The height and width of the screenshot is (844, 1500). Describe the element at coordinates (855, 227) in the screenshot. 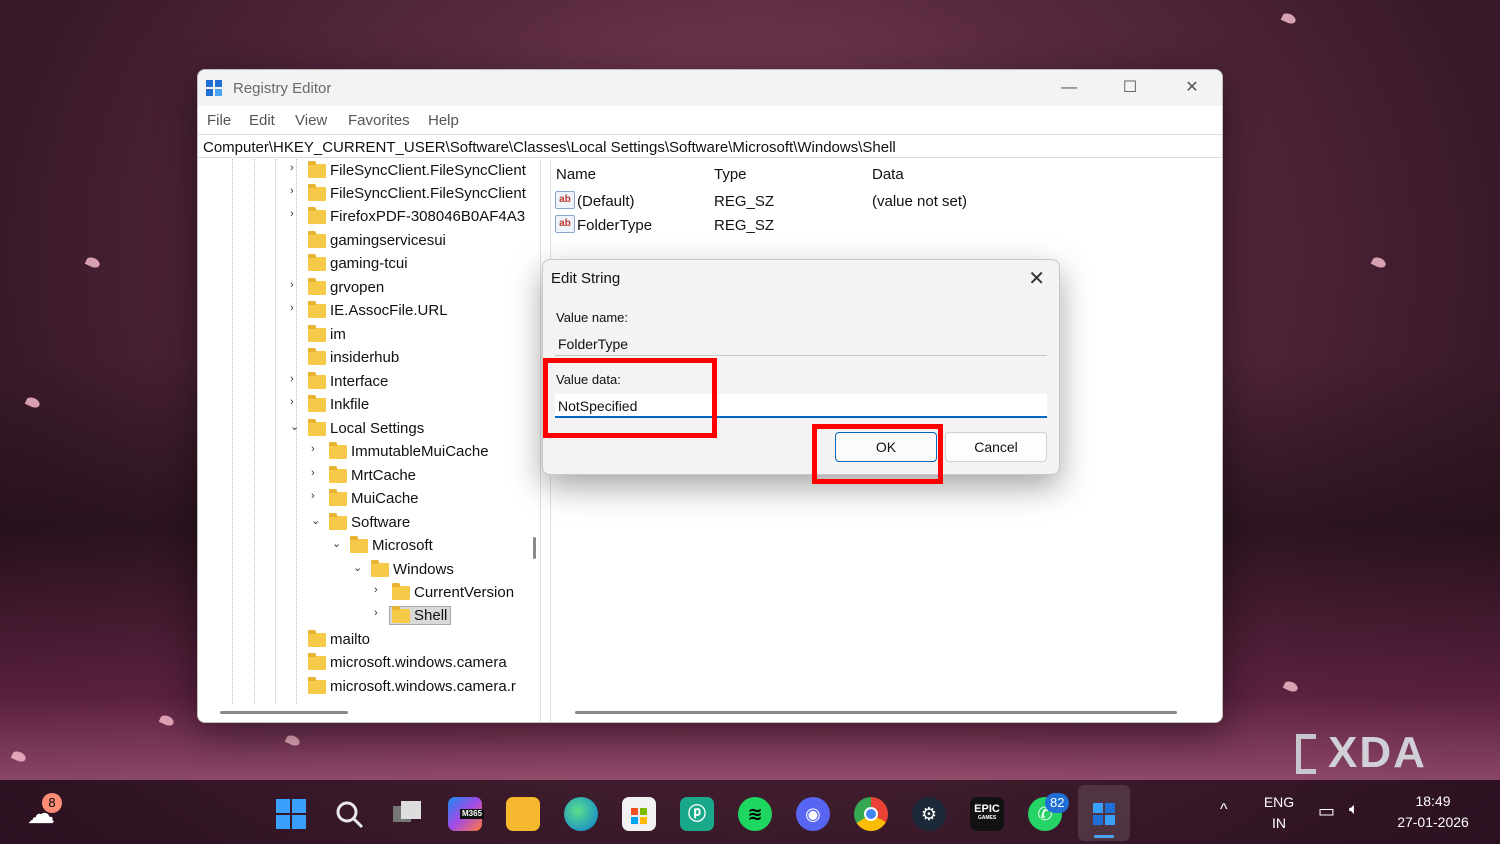

I see `value-row-foldertype: ab FolderType REG_SZ` at that location.